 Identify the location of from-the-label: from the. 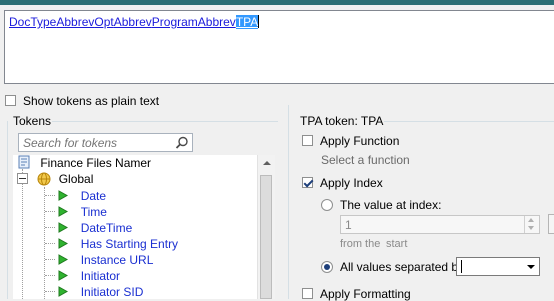
(360, 244).